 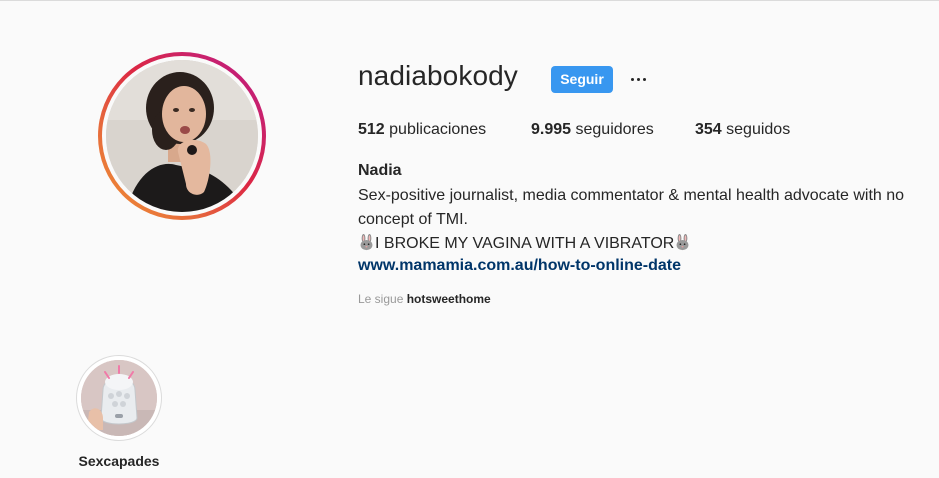 What do you see at coordinates (519, 266) in the screenshot?
I see `bio-website-link: www.mamamia.com.au/how-to-online-date` at bounding box center [519, 266].